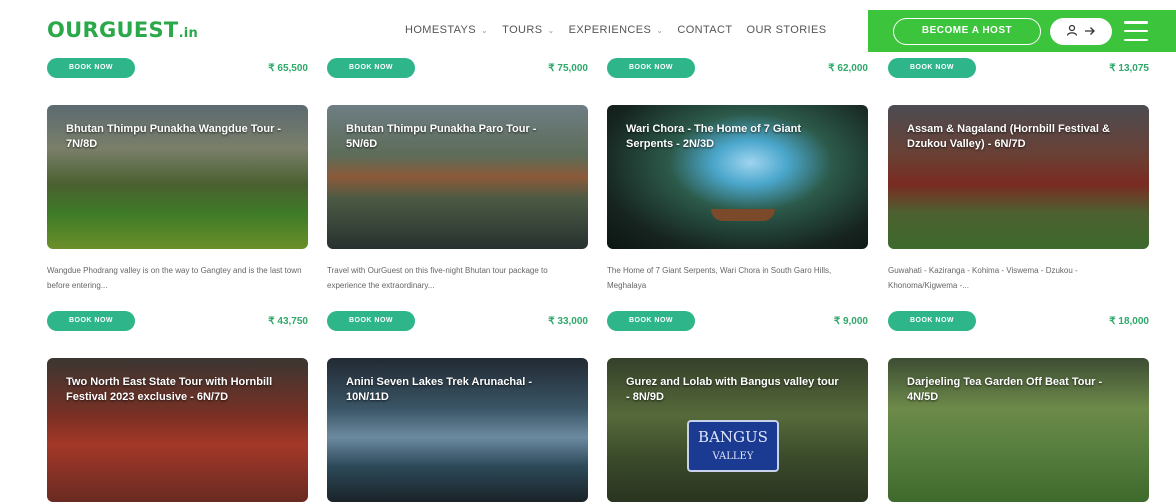 Image resolution: width=1176 pixels, height=502 pixels. I want to click on price-row: BOOK NOW ₹ 65,500, so click(177, 68).